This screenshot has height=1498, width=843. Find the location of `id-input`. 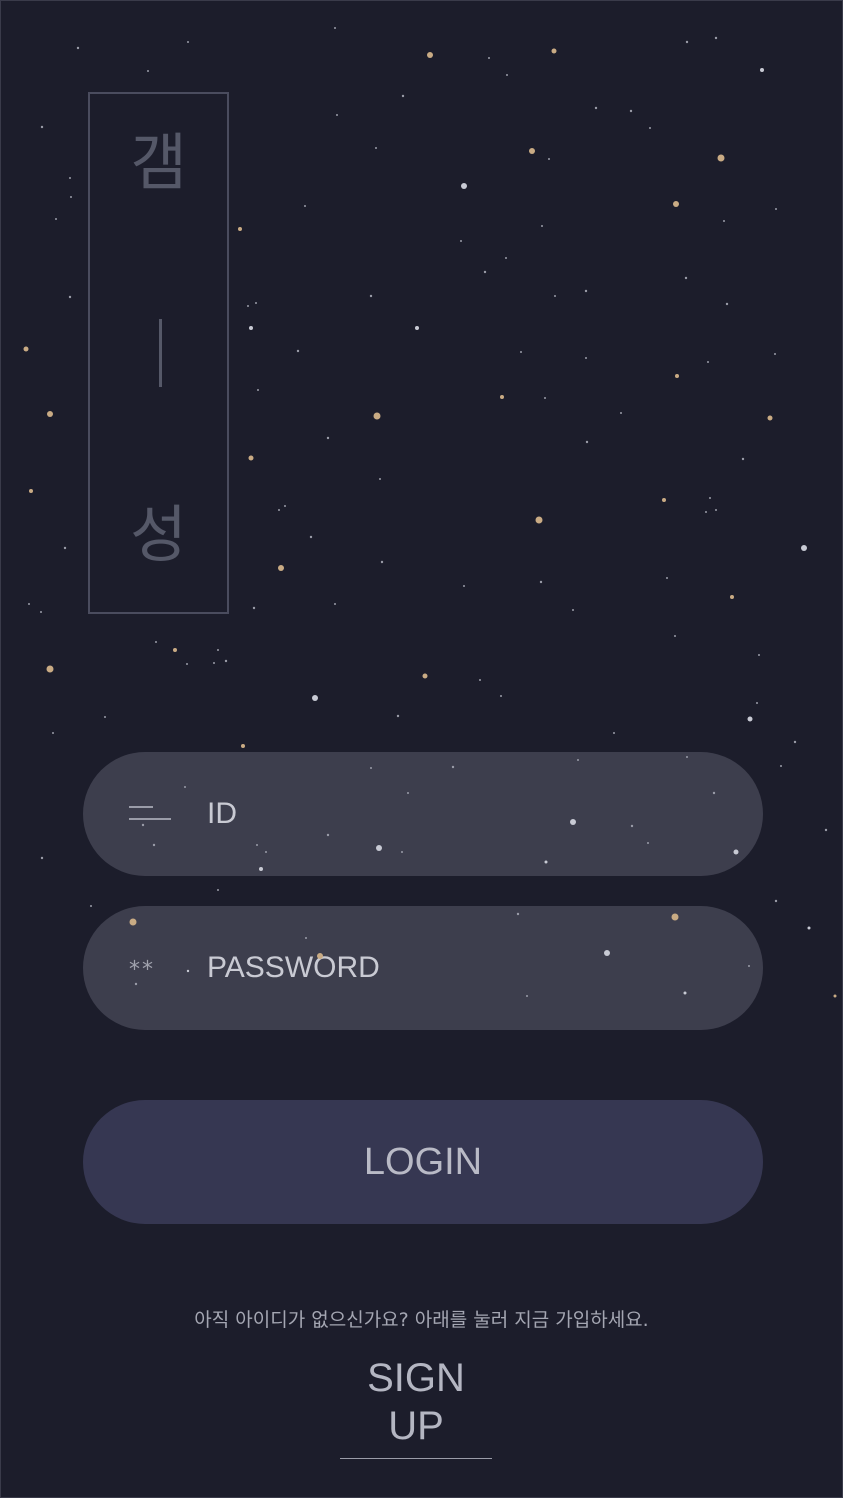

id-input is located at coordinates (457, 814).